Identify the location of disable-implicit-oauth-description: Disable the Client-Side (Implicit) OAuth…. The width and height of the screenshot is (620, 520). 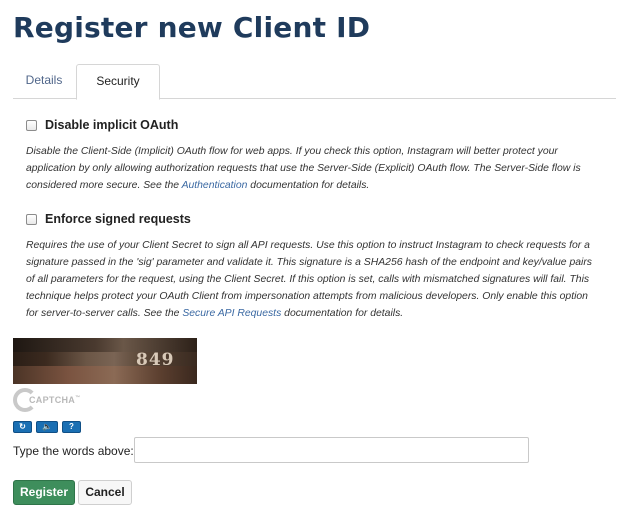
(303, 168).